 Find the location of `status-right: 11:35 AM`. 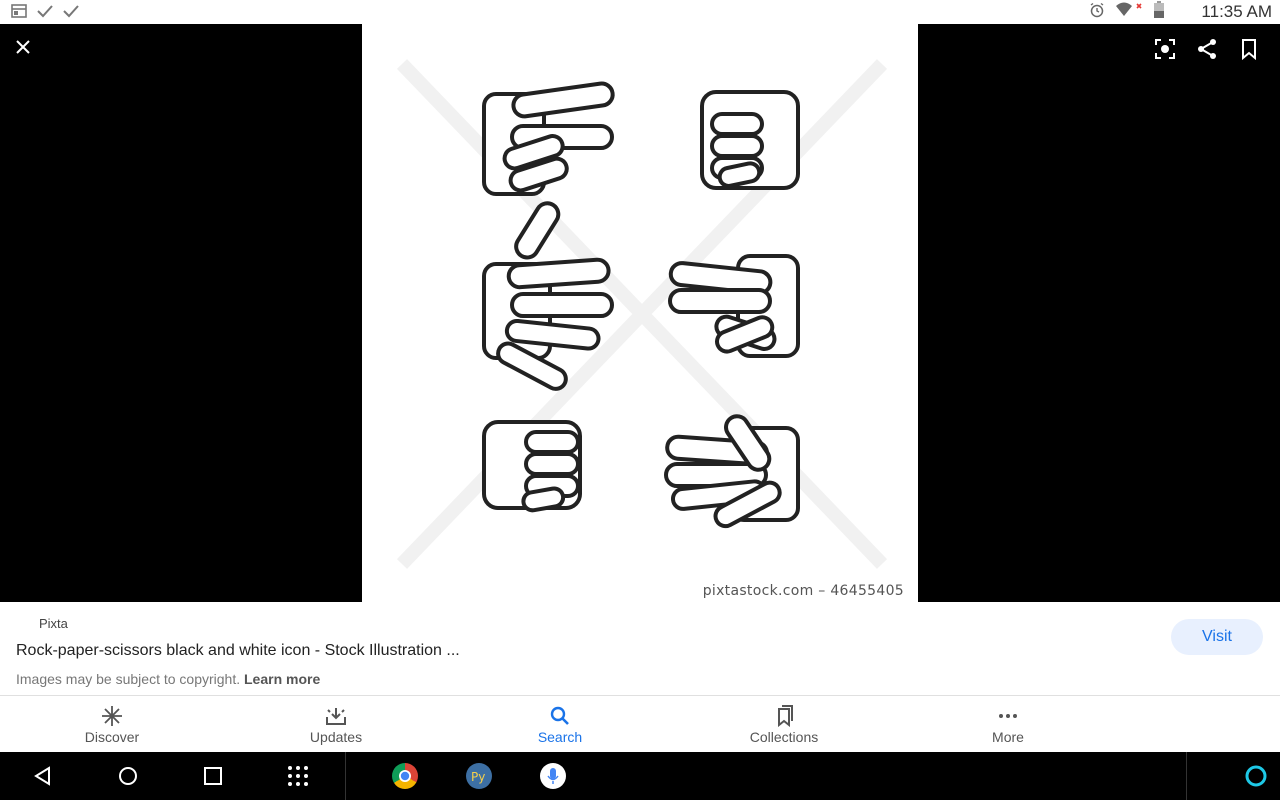

status-right: 11:35 AM is located at coordinates (1180, 12).